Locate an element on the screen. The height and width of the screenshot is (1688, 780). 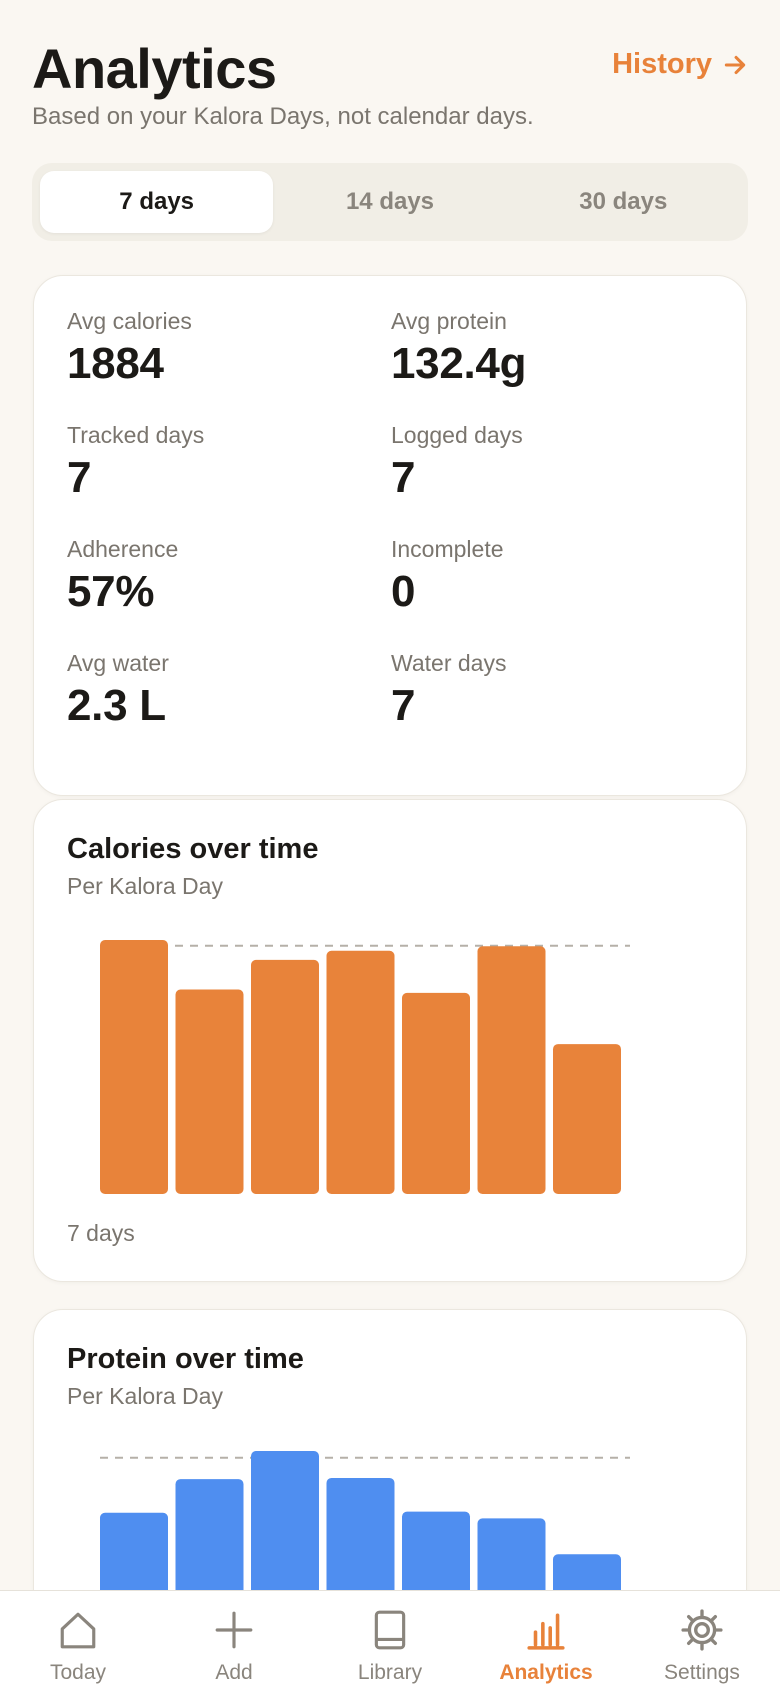
range-selector: 7 days 14 days 30 days is located at coordinates (390, 202).